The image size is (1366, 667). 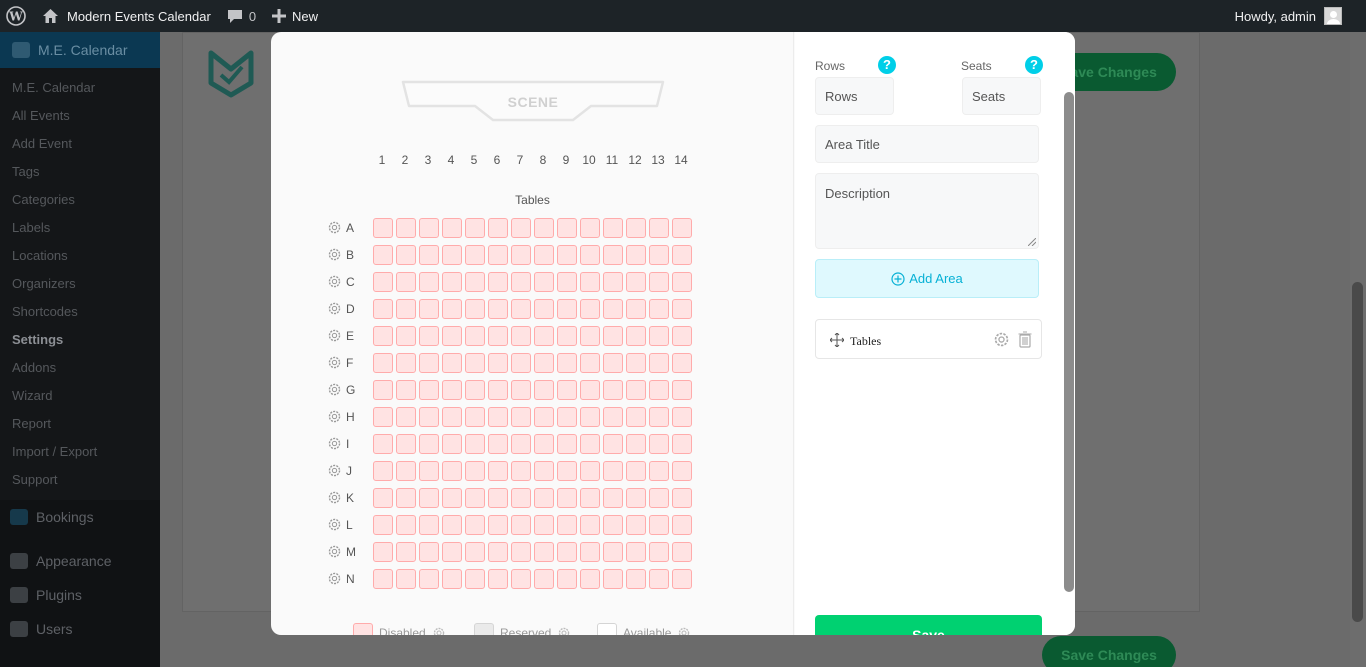 What do you see at coordinates (80, 340) in the screenshot?
I see `submenu-item-current: Settings` at bounding box center [80, 340].